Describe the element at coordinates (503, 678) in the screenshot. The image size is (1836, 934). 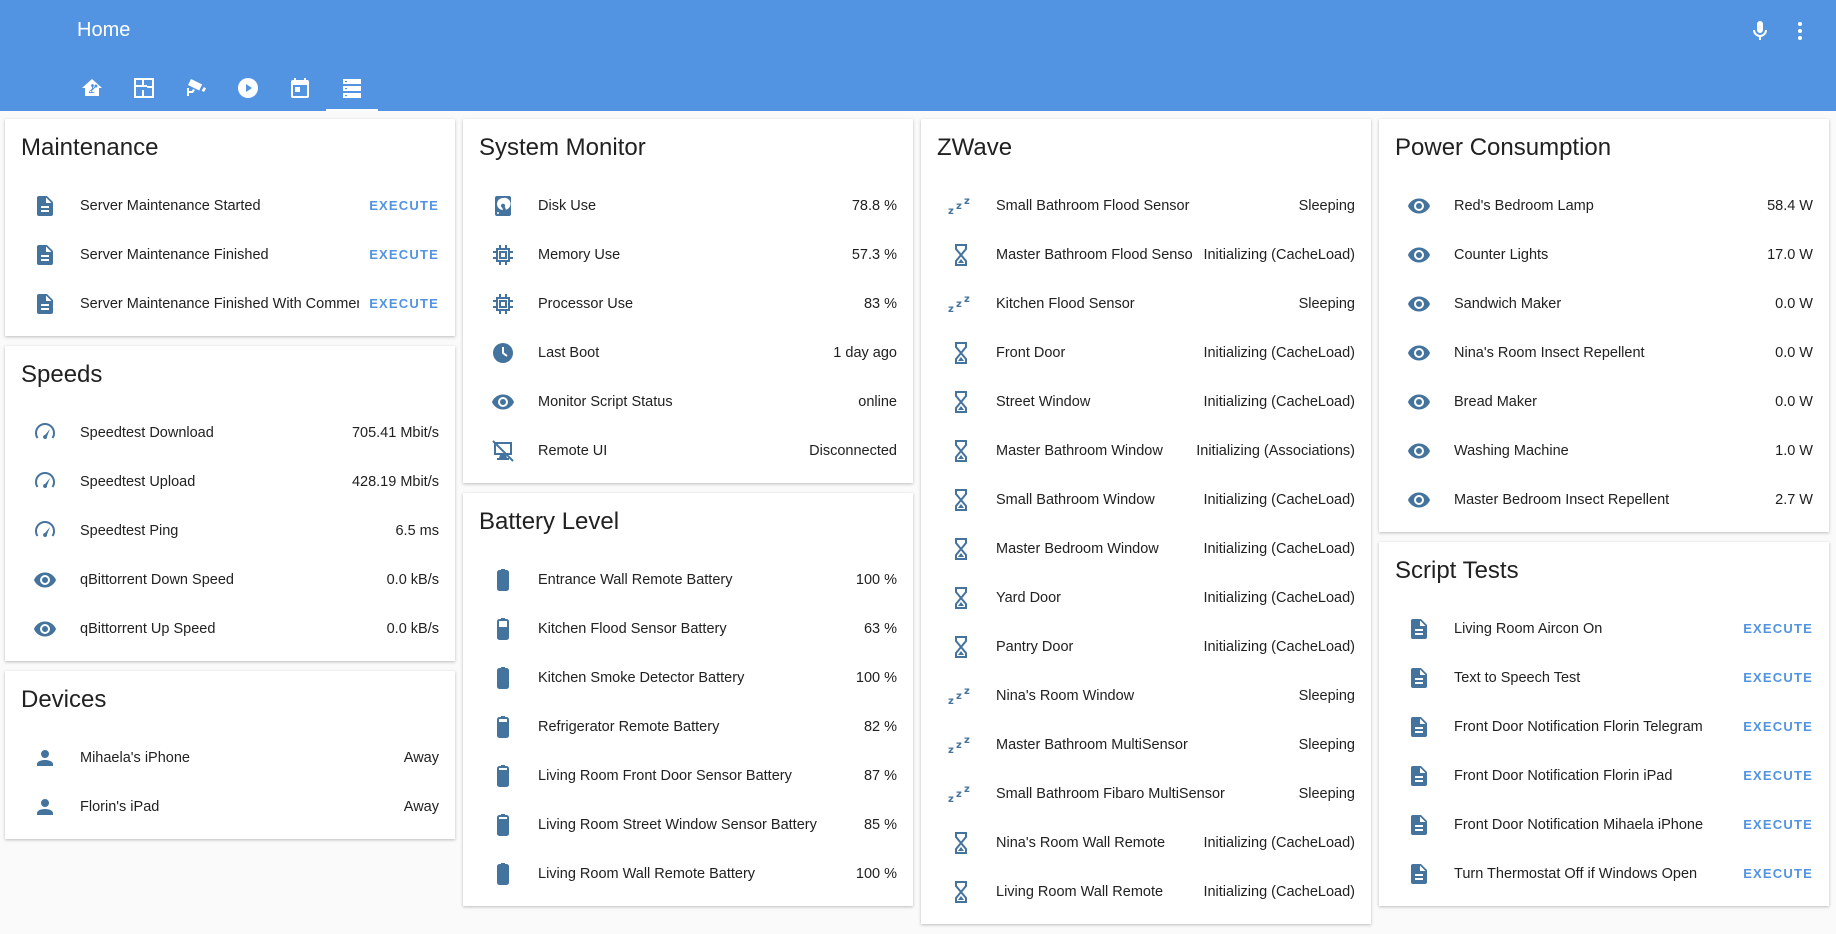
I see `battery-icon` at that location.